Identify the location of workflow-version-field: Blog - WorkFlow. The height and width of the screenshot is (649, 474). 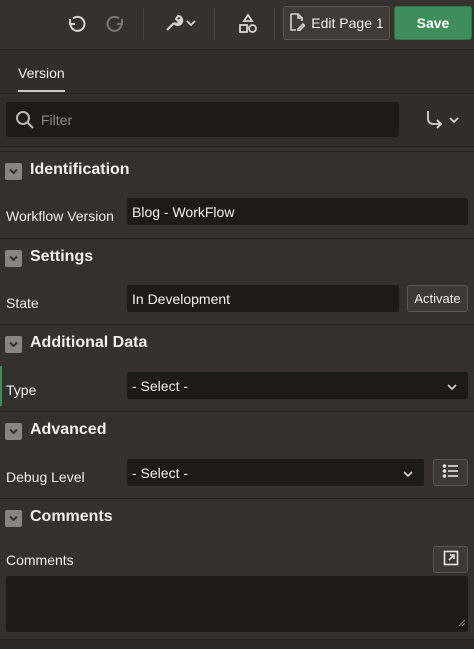
(297, 211).